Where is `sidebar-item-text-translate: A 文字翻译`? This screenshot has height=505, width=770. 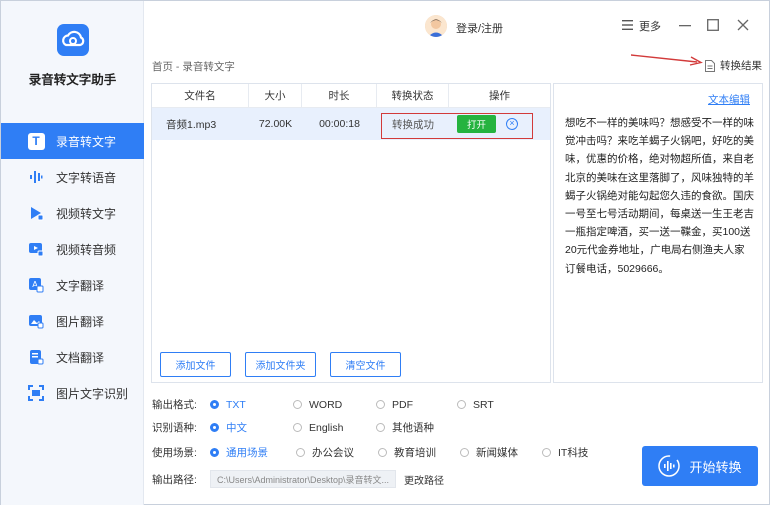
sidebar-item-text-translate: A 文字翻译 is located at coordinates (72, 285).